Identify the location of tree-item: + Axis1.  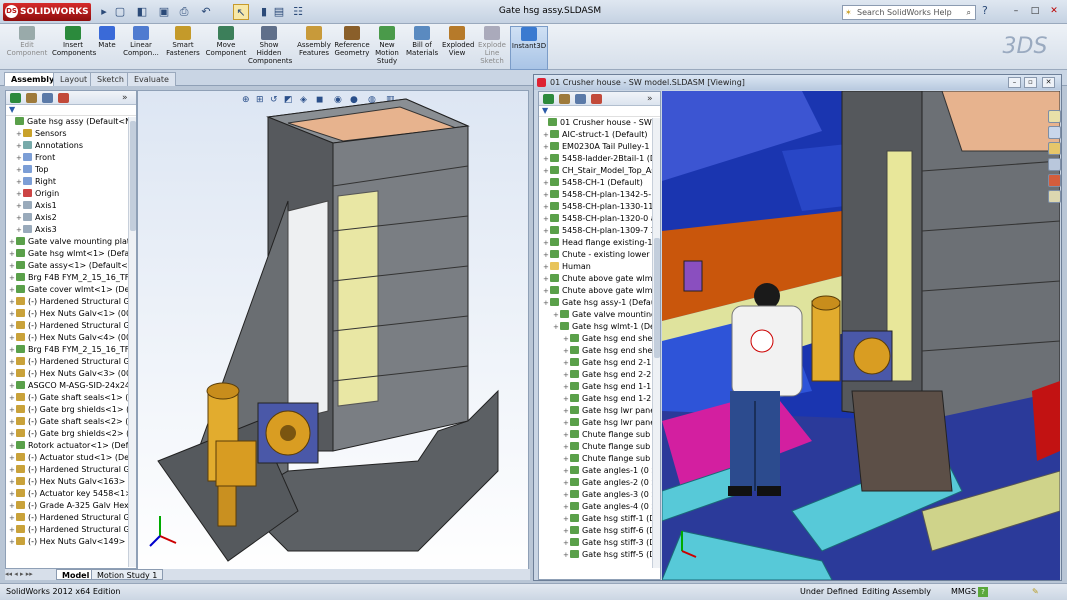
(71, 206).